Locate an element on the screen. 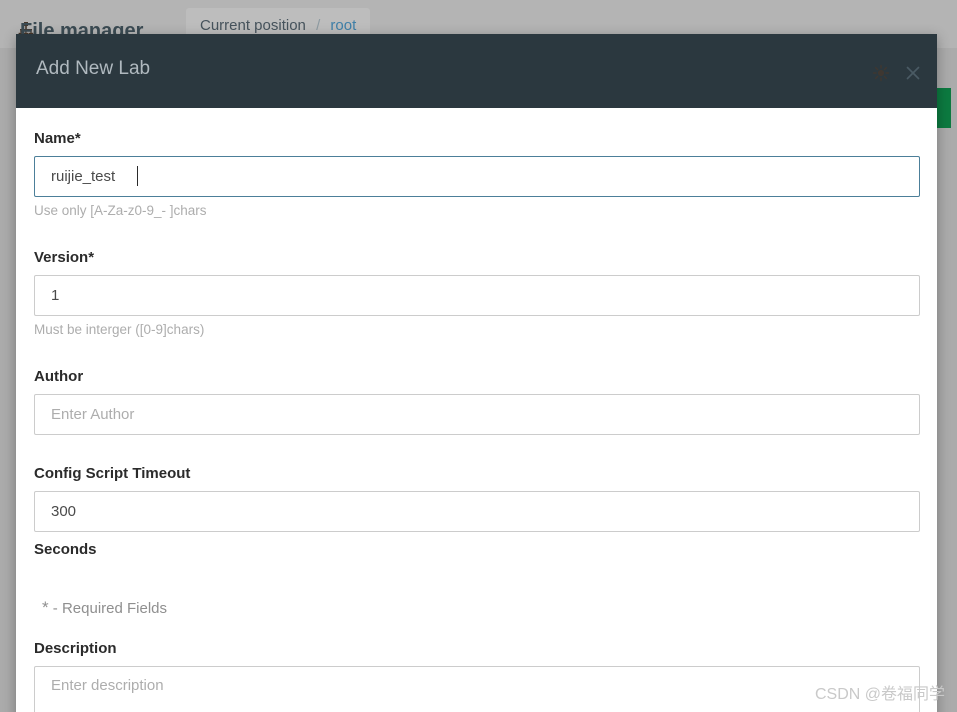  text-caret is located at coordinates (137, 176).